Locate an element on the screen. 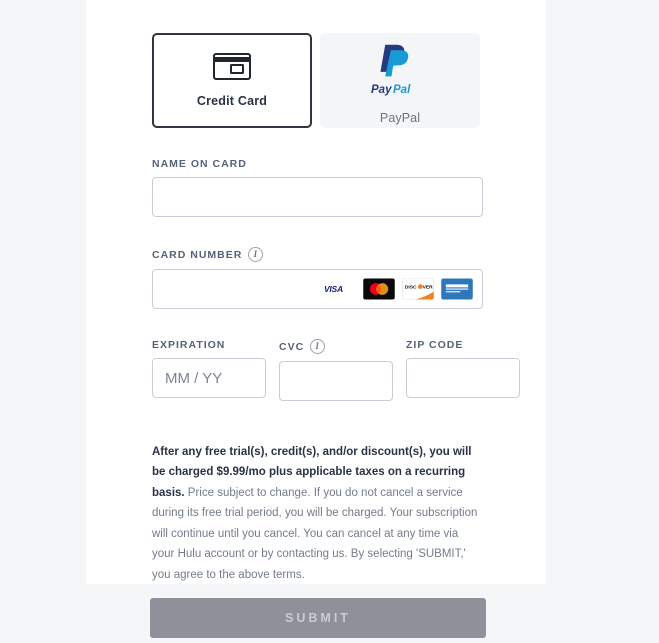 The height and width of the screenshot is (643, 659). zip-code-group: ZIP CODE is located at coordinates (463, 370).